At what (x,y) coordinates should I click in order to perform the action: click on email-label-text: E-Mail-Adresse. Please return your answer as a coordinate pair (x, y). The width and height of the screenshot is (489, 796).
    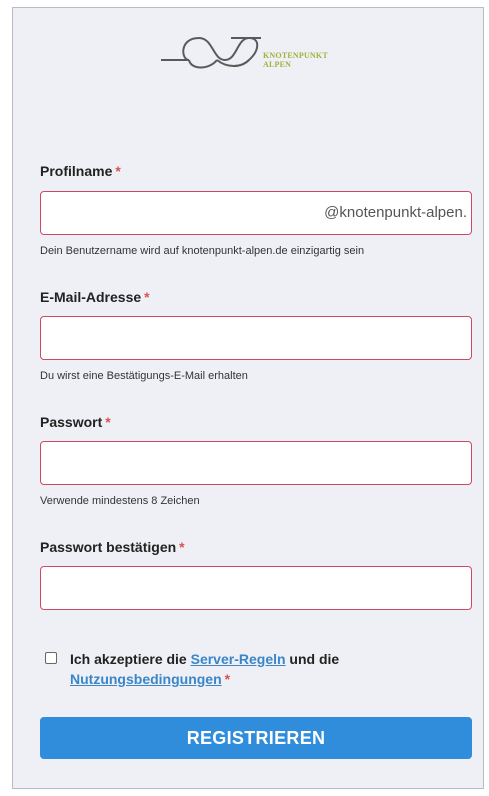
    Looking at the image, I should click on (91, 297).